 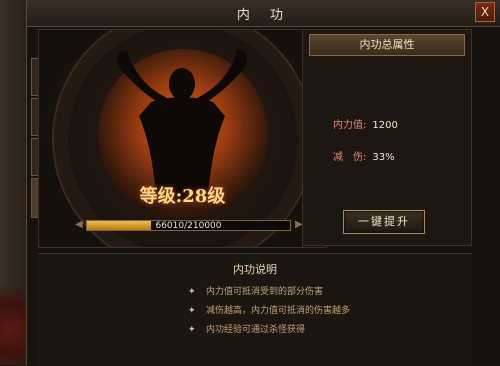 I want to click on neigong-value-row: 内力值: 1200, so click(x=365, y=123).